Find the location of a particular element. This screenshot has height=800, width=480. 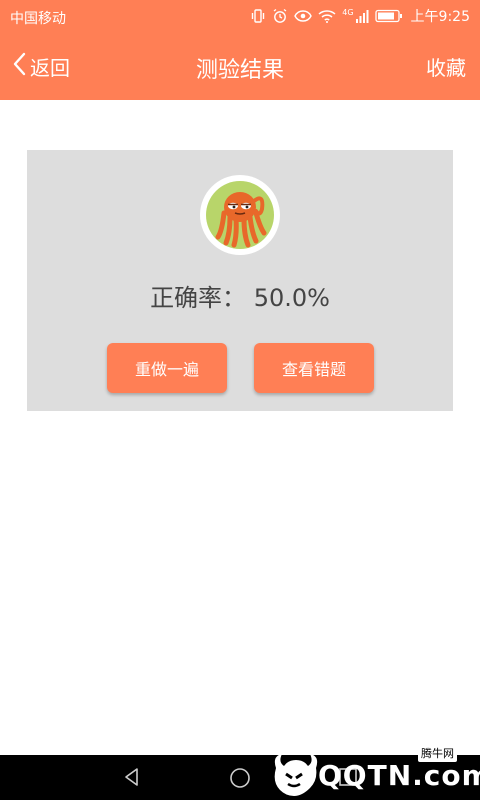

eye-icon is located at coordinates (303, 16).